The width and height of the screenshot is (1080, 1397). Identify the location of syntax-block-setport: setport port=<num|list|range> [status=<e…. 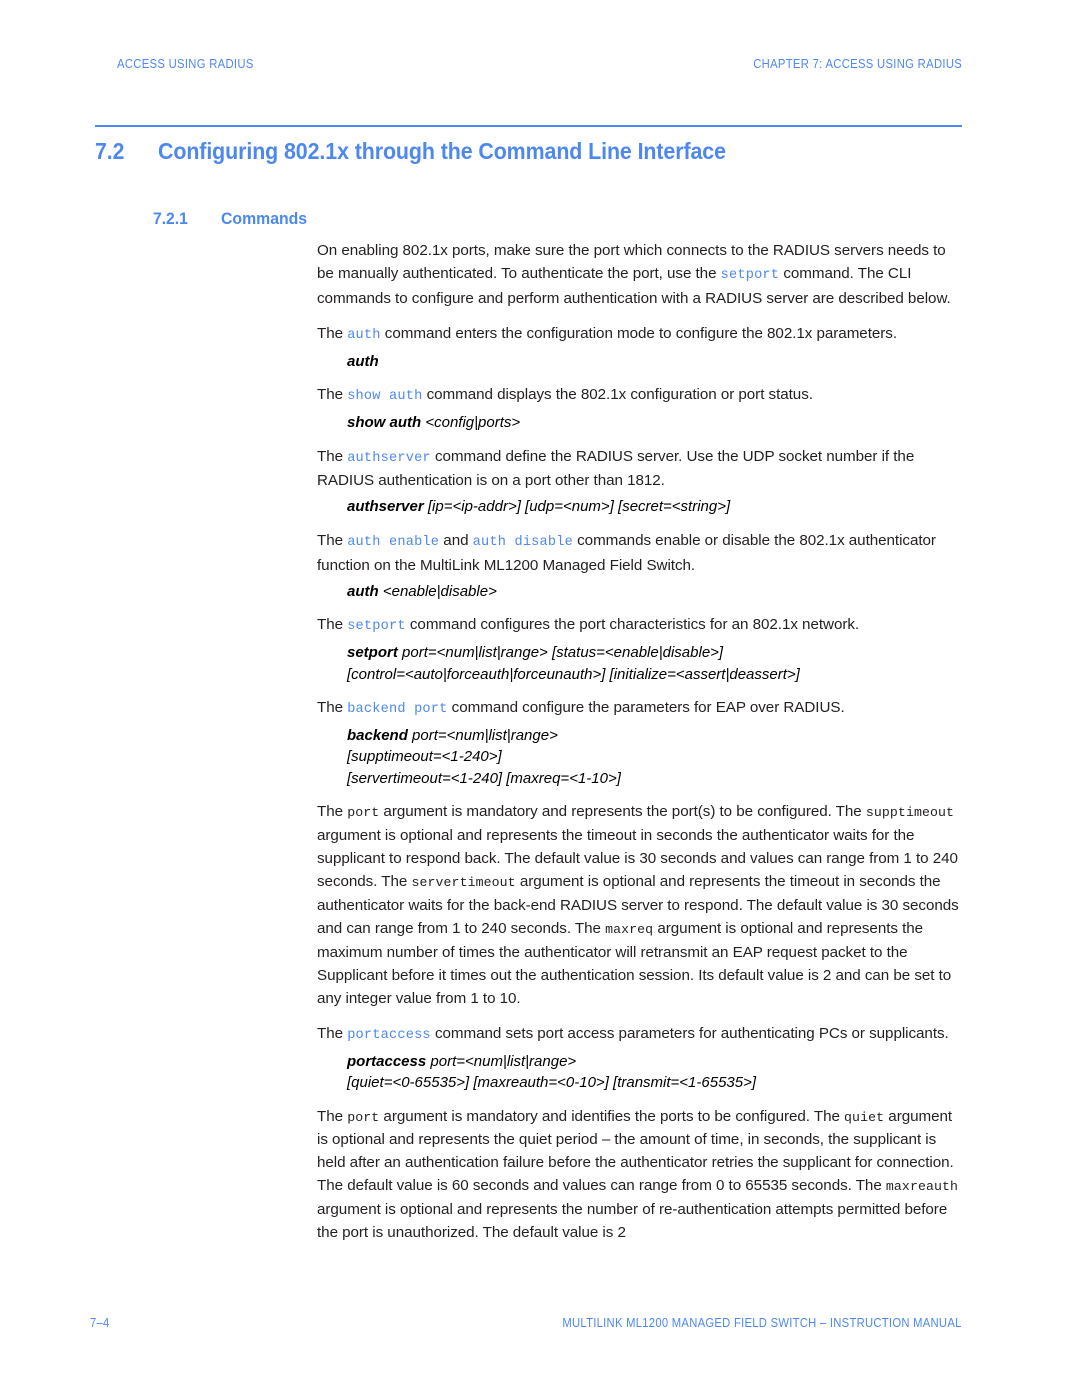
(656, 663).